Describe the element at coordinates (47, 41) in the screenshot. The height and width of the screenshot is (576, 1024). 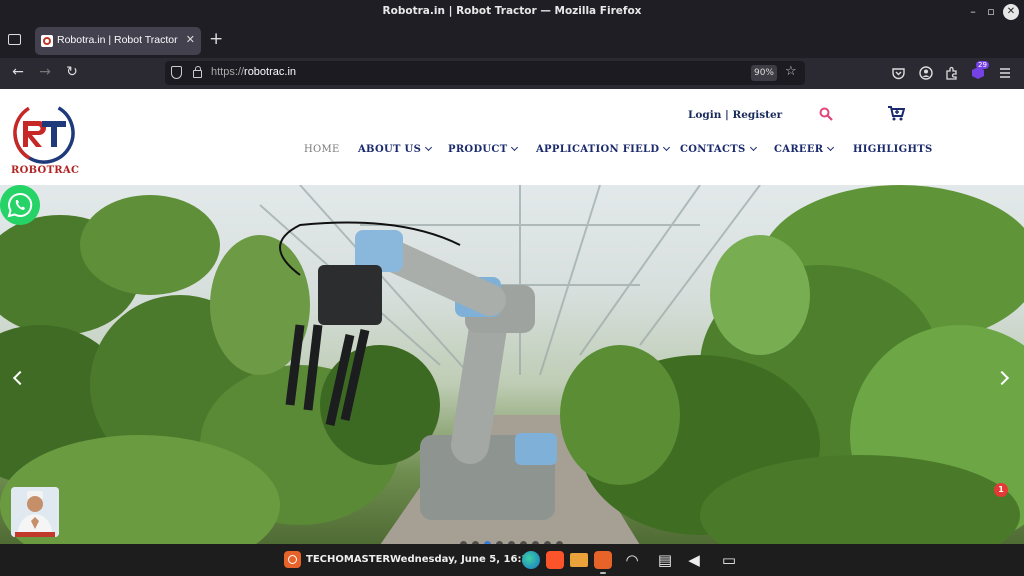
I see `site-favicon-icon` at that location.